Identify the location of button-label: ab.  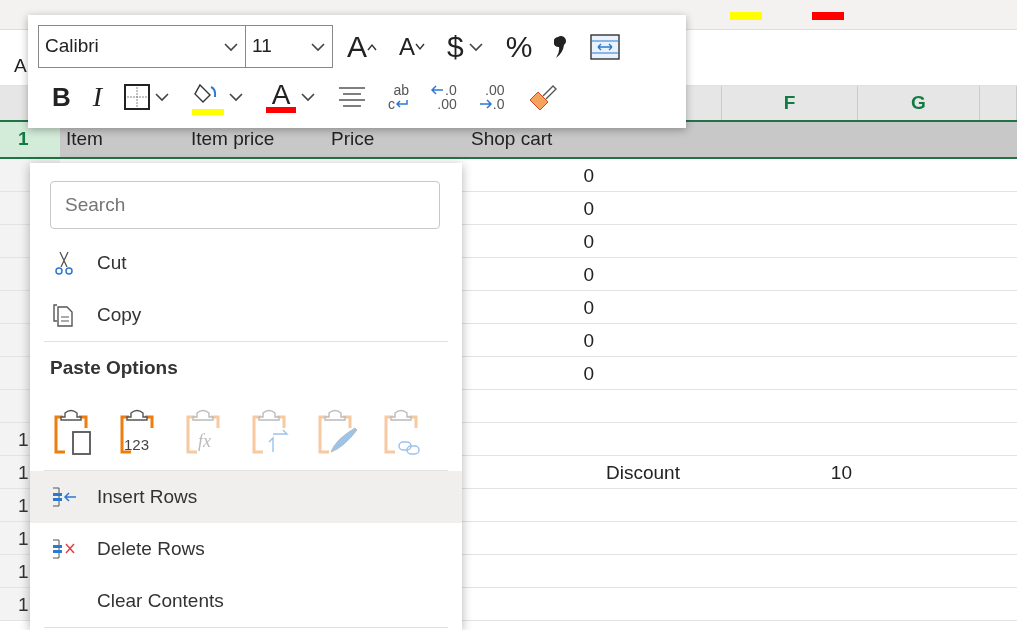
(401, 90).